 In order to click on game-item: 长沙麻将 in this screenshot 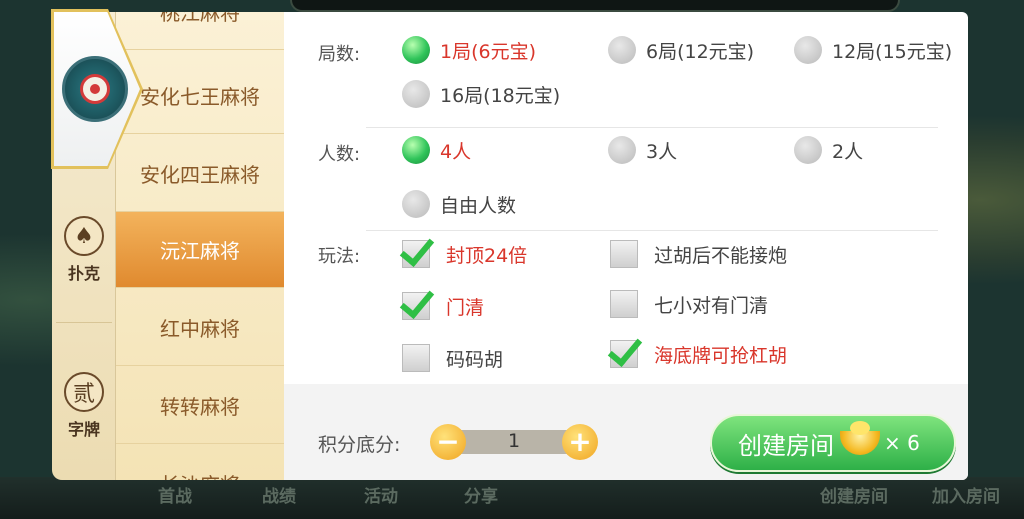, I will do `click(200, 463)`.